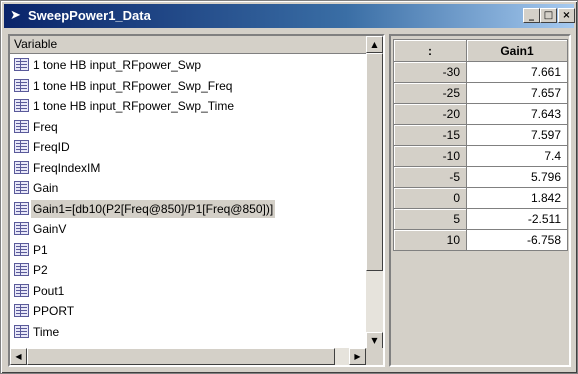 This screenshot has width=578, height=374. What do you see at coordinates (374, 356) in the screenshot?
I see `scroll-corner` at bounding box center [374, 356].